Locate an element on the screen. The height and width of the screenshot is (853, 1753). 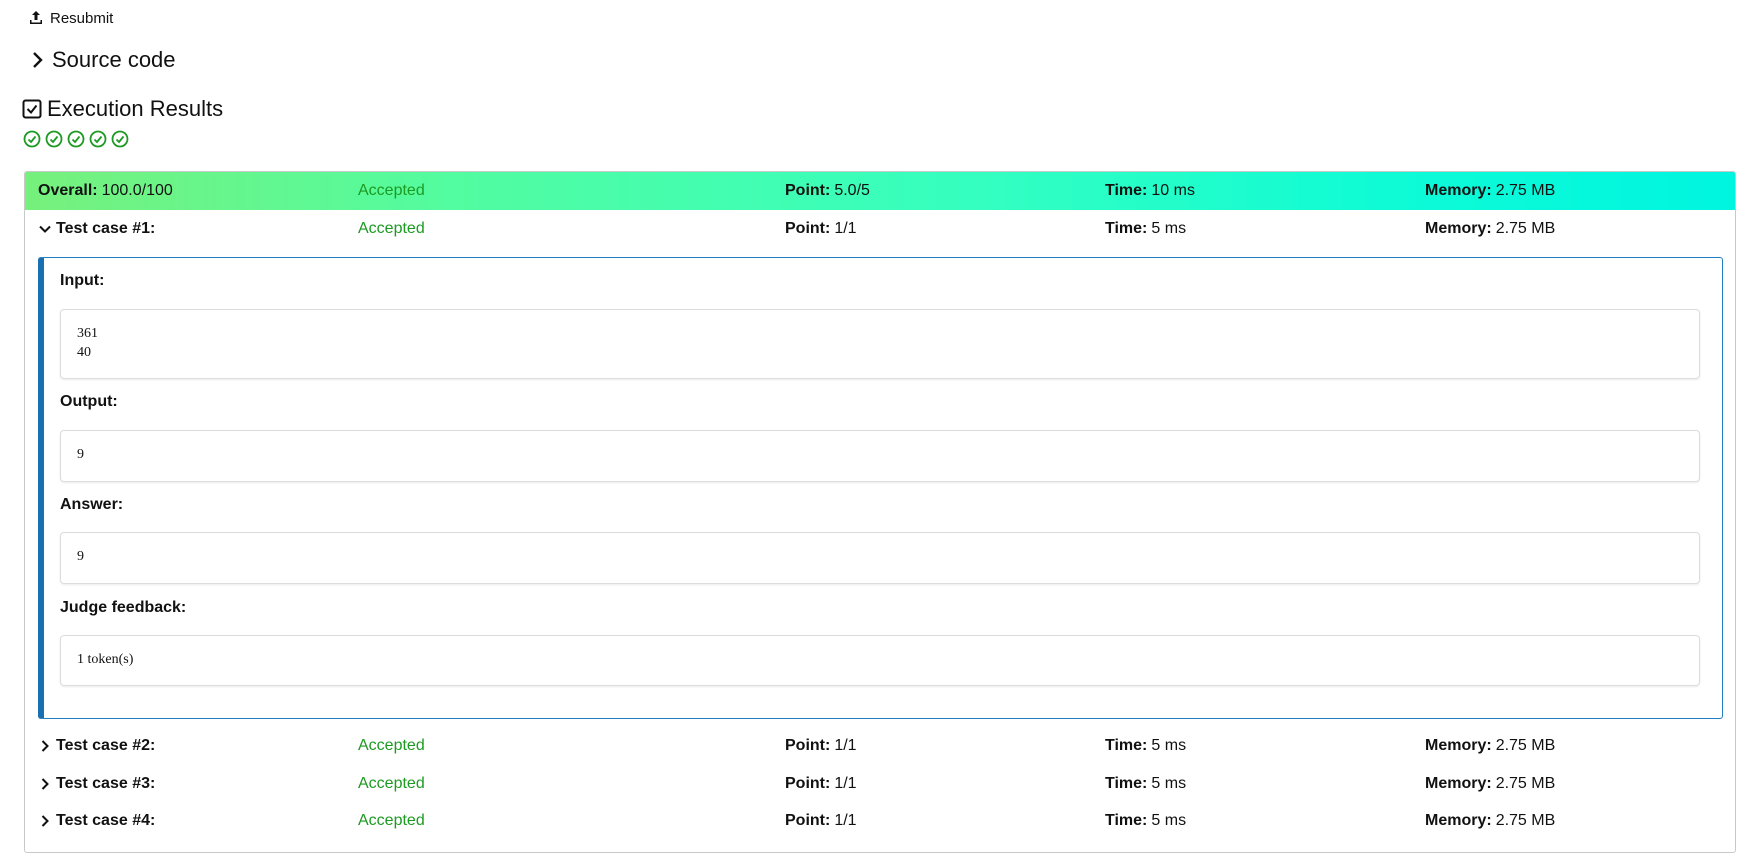
answer-label: Answer: is located at coordinates (92, 504).